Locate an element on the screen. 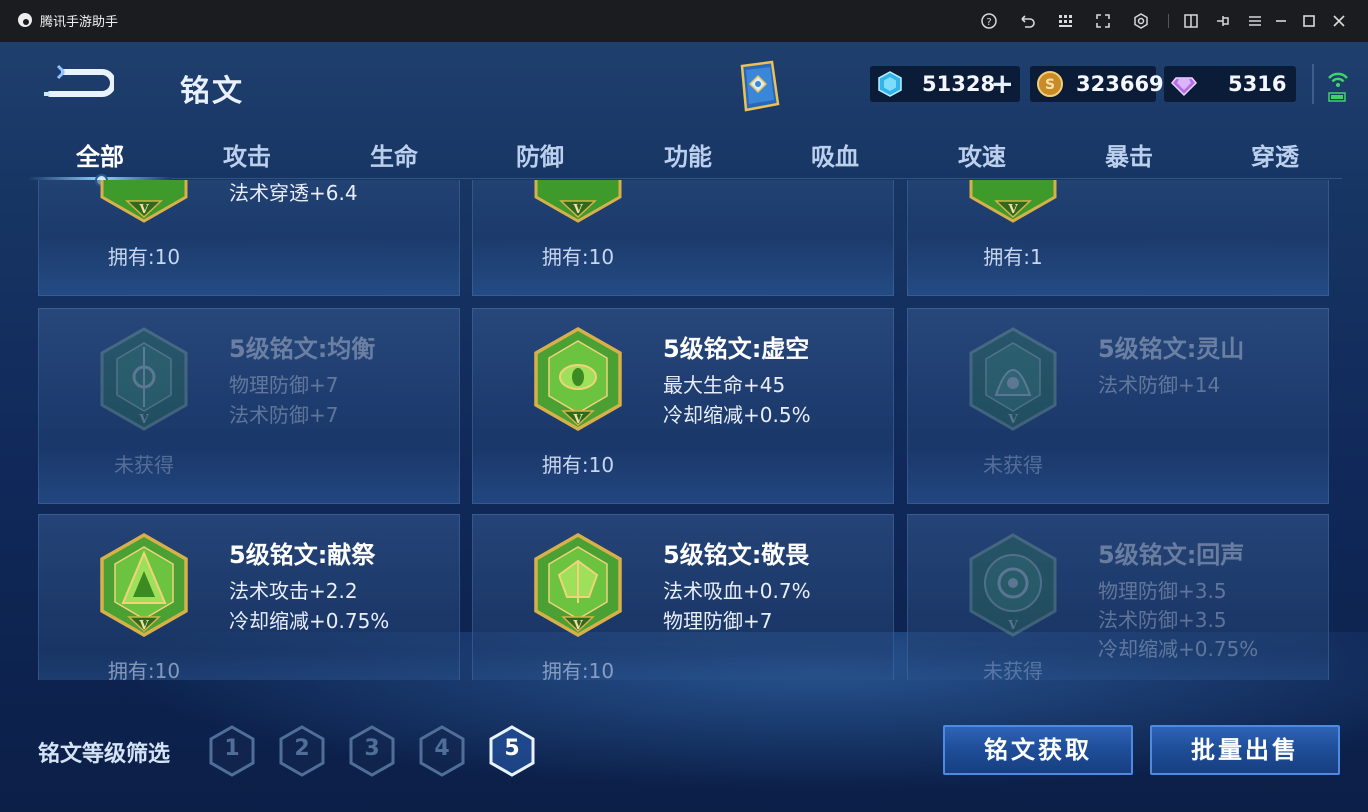 This screenshot has width=1368, height=812. emblem-name: 5级铭文:献祭 is located at coordinates (302, 555).